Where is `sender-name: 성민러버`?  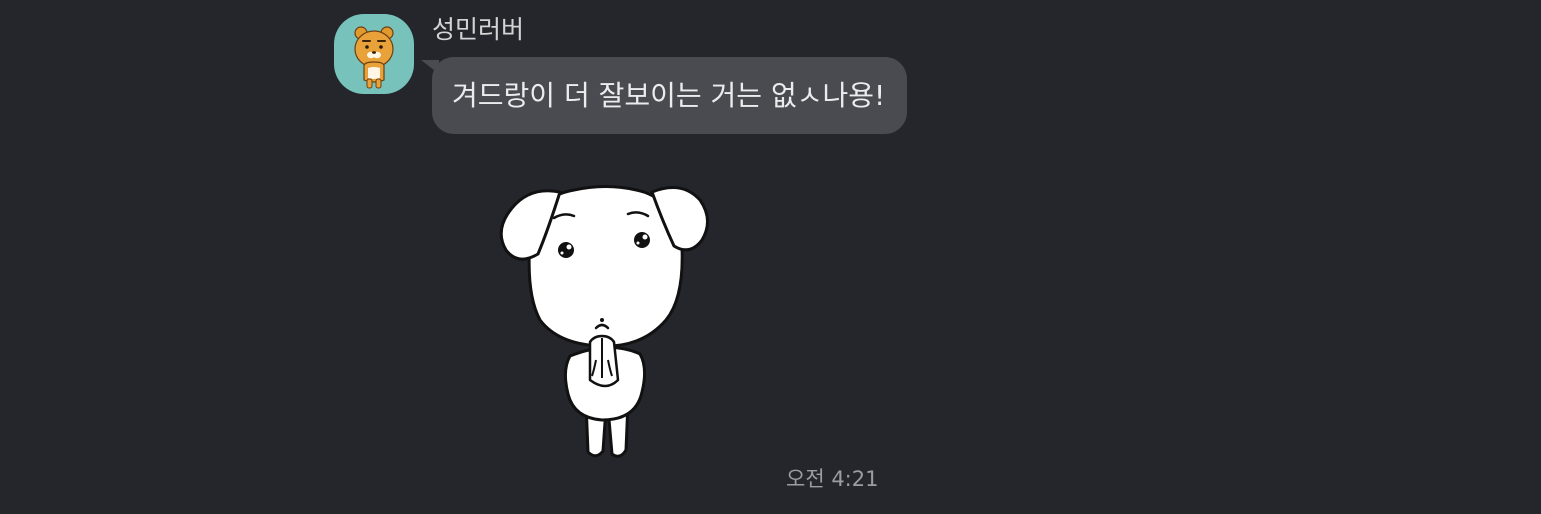
sender-name: 성민러버 is located at coordinates (478, 29).